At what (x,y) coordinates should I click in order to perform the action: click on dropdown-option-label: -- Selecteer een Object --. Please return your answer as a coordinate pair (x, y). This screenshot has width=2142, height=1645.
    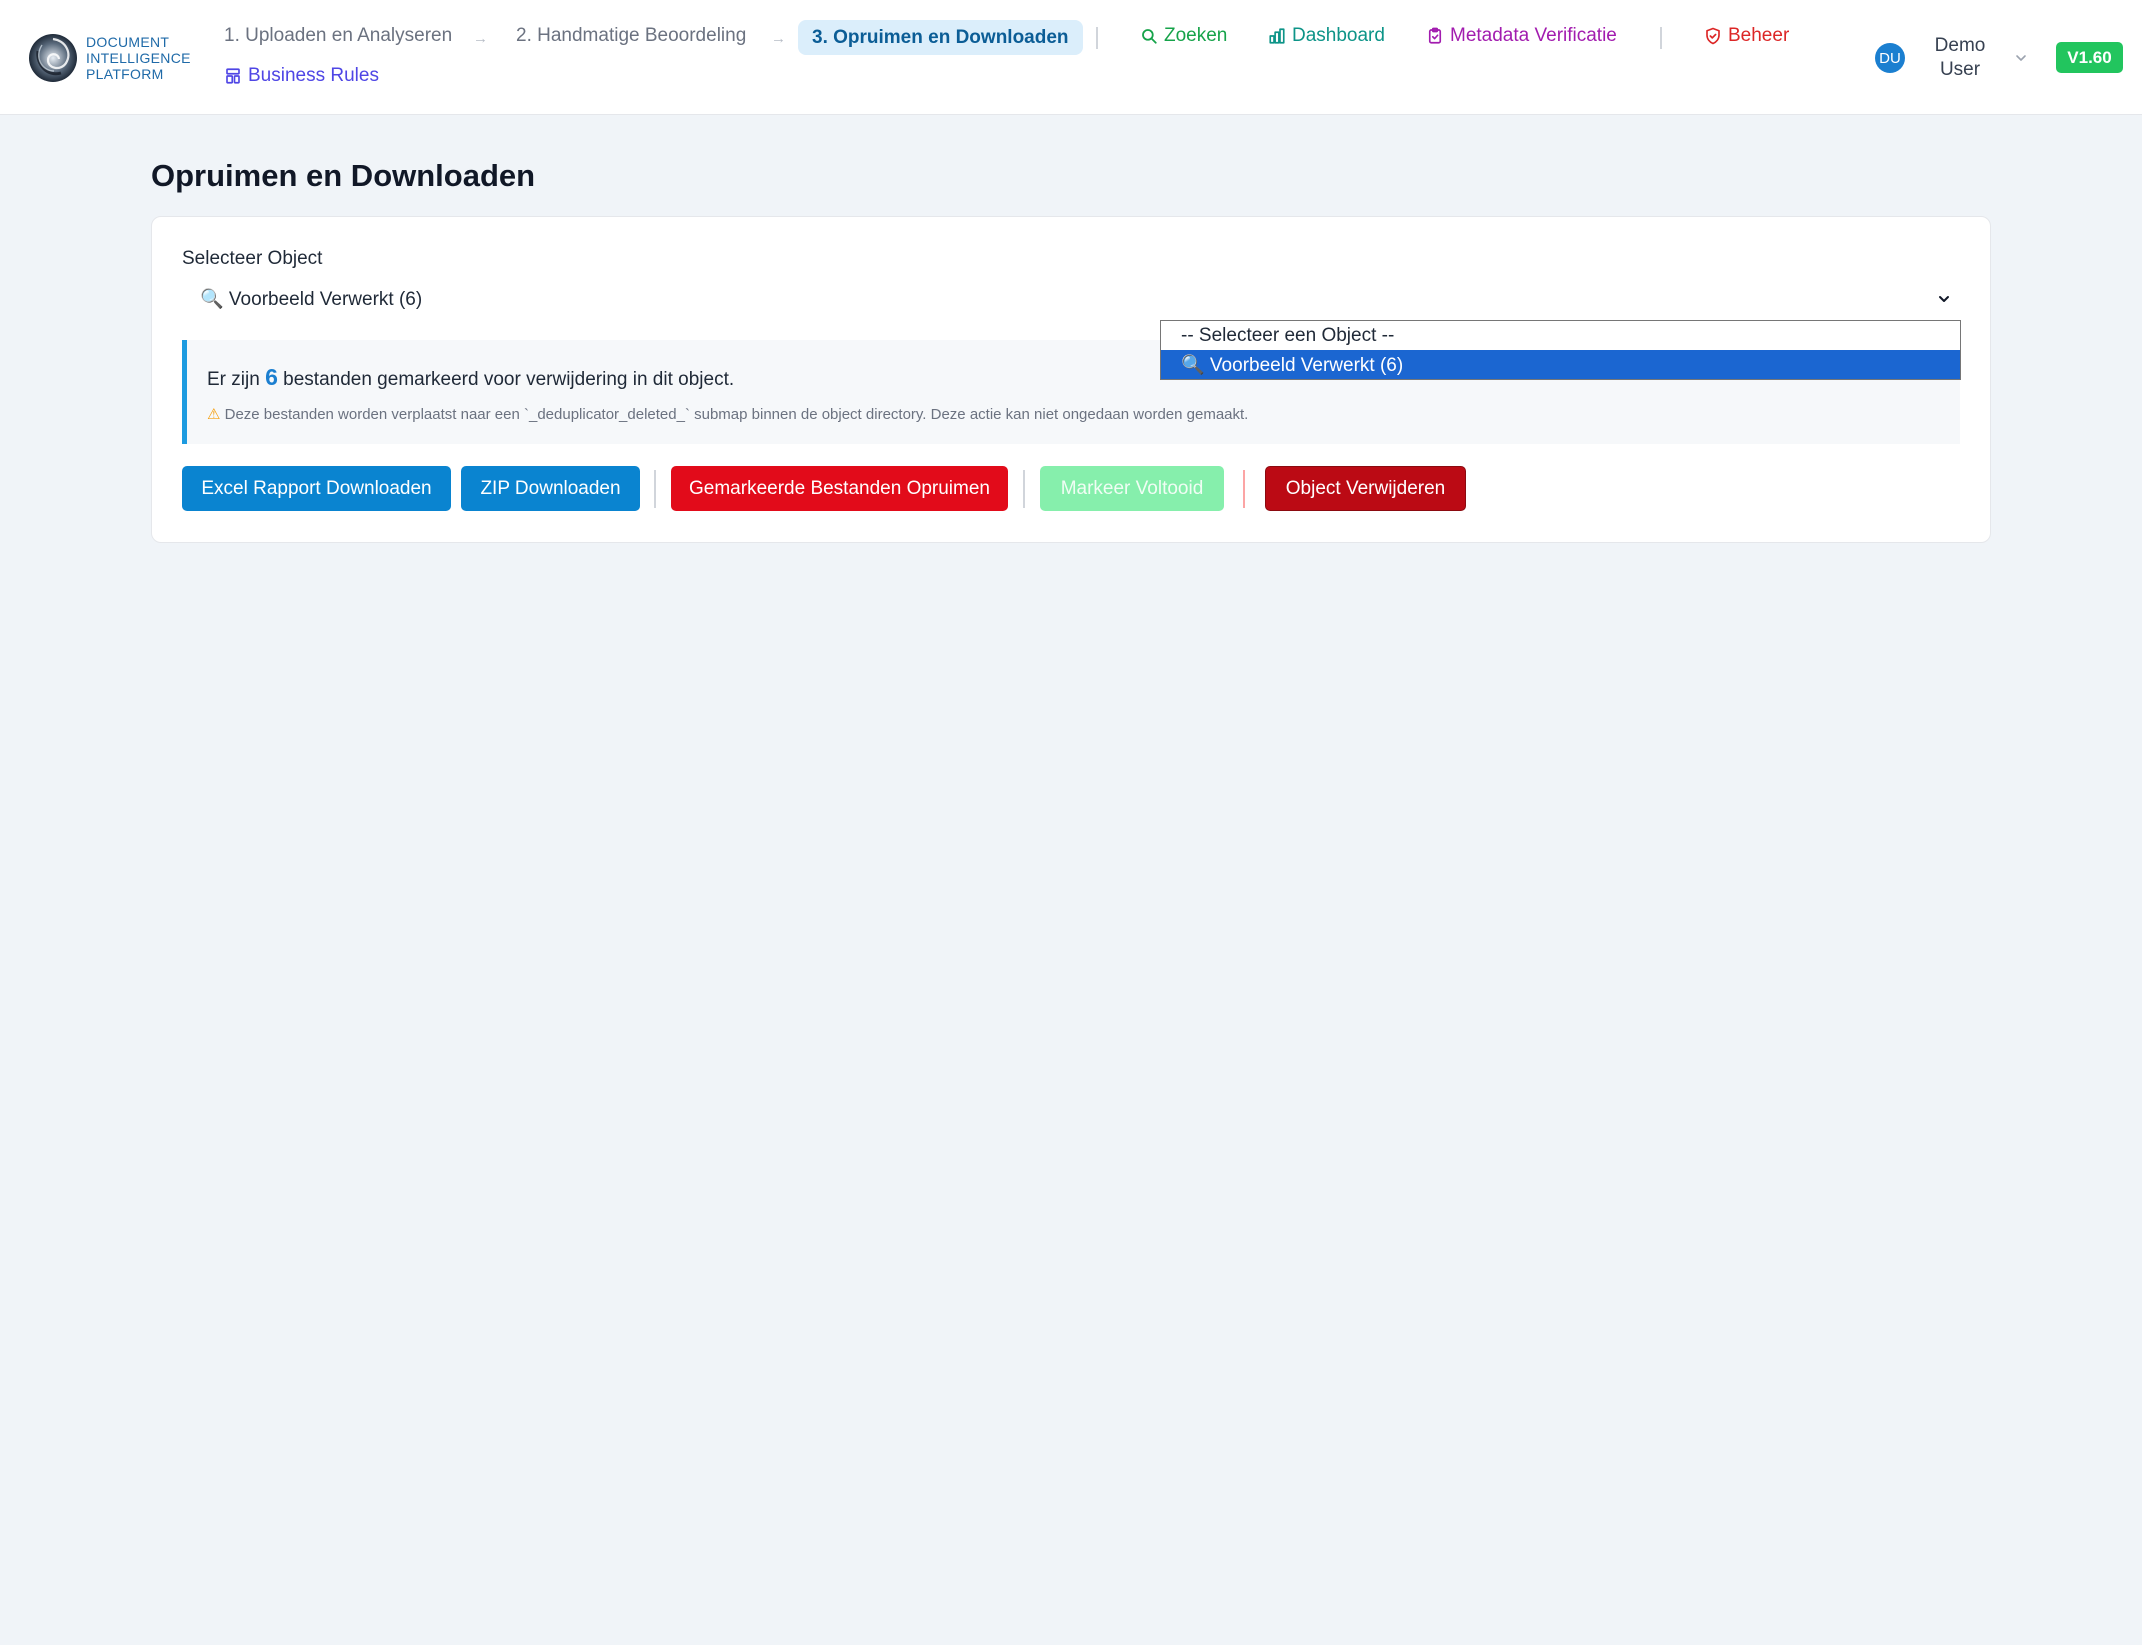
    Looking at the image, I should click on (1288, 335).